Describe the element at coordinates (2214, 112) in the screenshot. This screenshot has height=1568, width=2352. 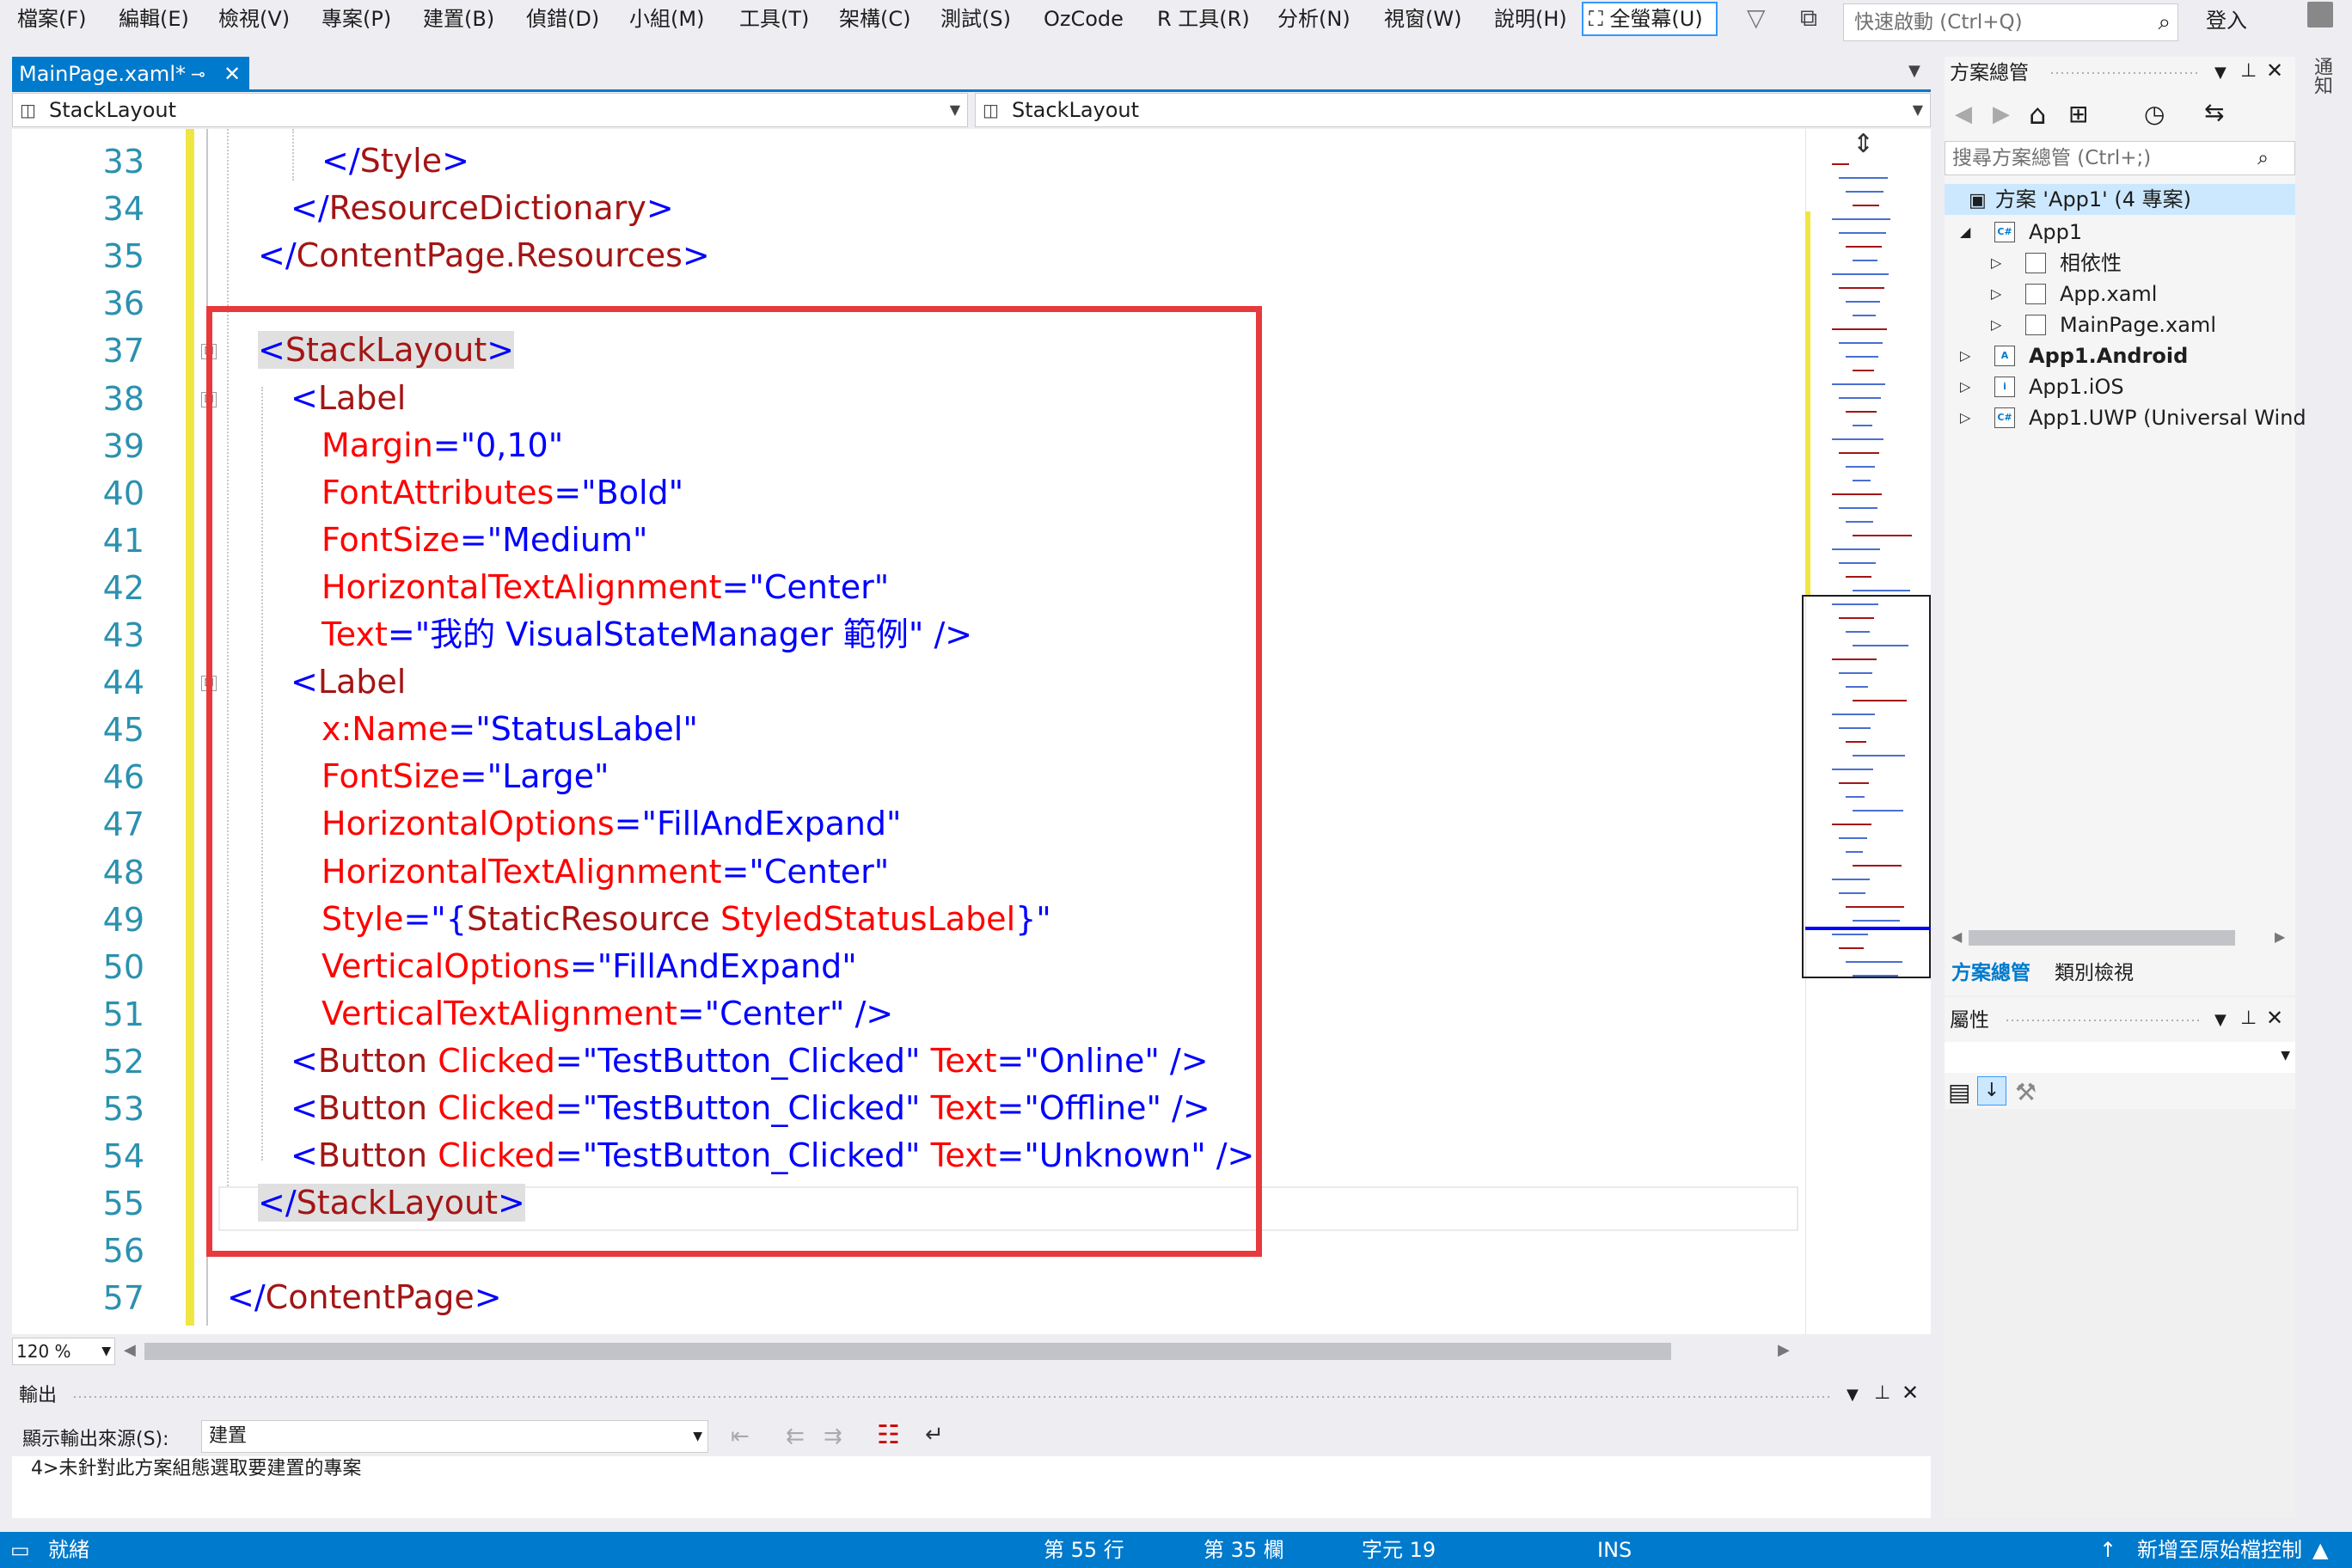
I see `sync-icon: ⇆` at that location.